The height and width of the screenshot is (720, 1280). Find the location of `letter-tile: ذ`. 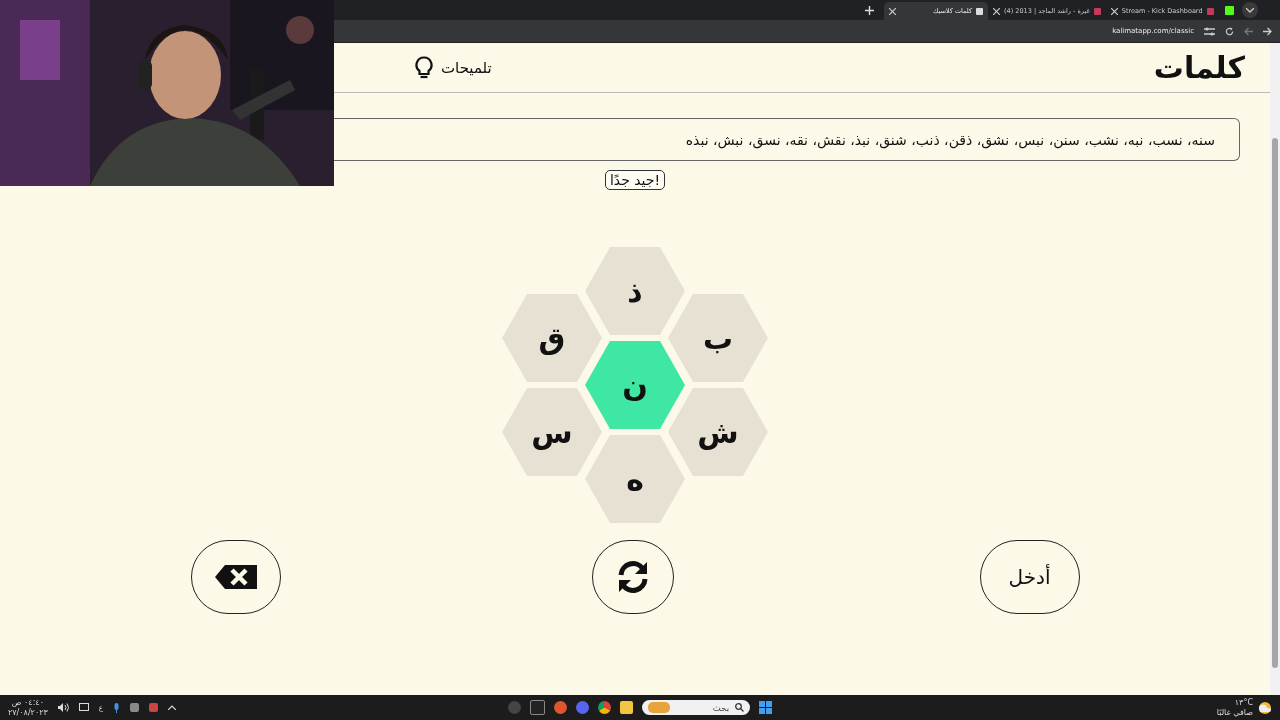

letter-tile: ذ is located at coordinates (635, 291).